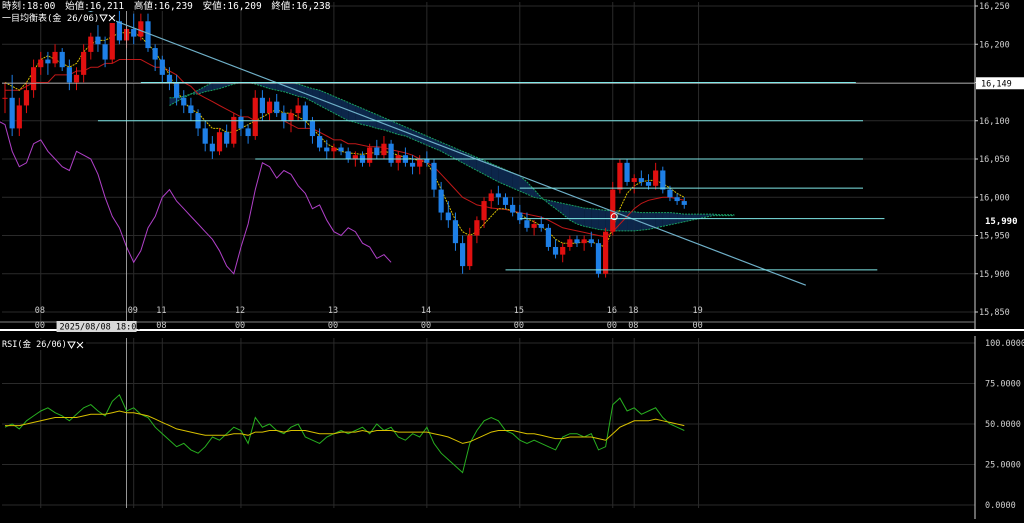  I want to click on rsi-tick-label: 75.0000, so click(1003, 385).